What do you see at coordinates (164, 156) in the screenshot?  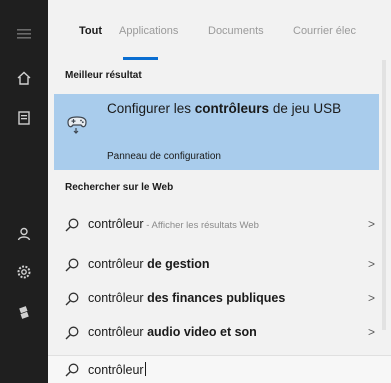 I see `best-match-subtitle: Panneau de configuration` at bounding box center [164, 156].